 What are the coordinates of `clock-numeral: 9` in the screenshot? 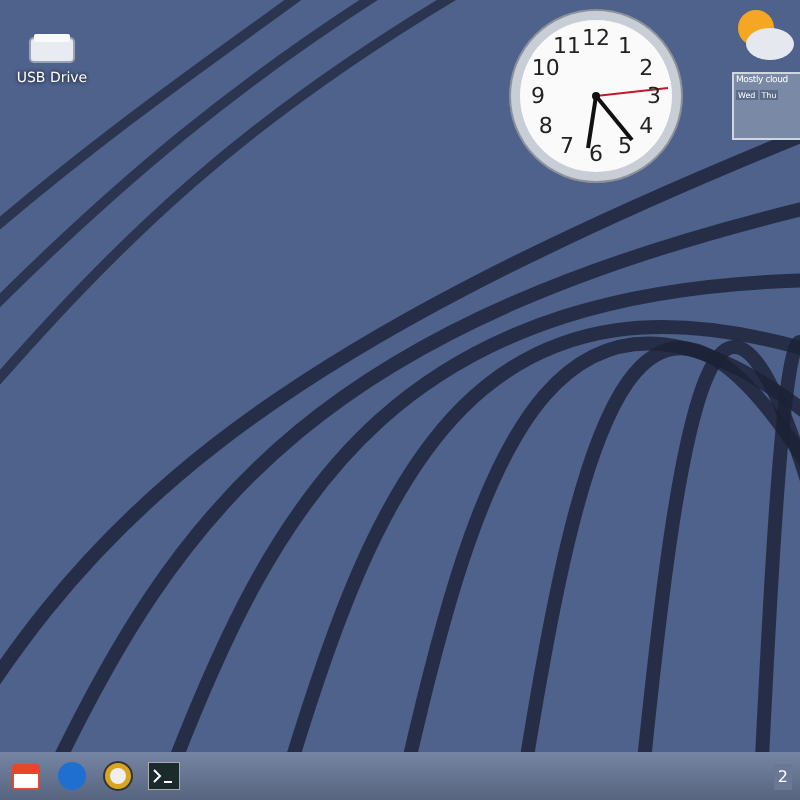 It's located at (538, 96).